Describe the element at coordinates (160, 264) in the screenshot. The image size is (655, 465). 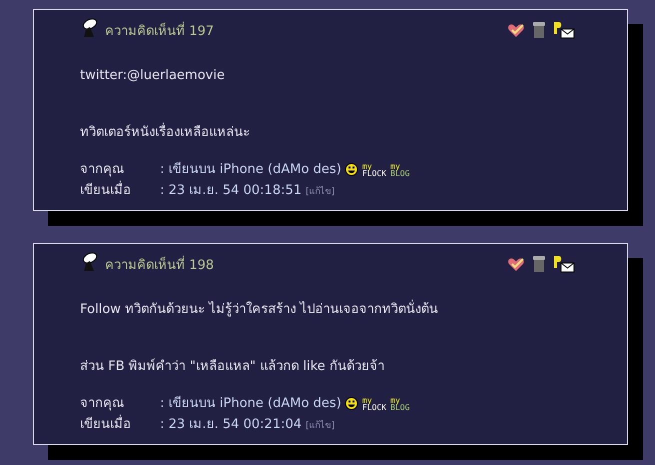
I see `comment-title: ความคิดเห็นที่ 198` at that location.